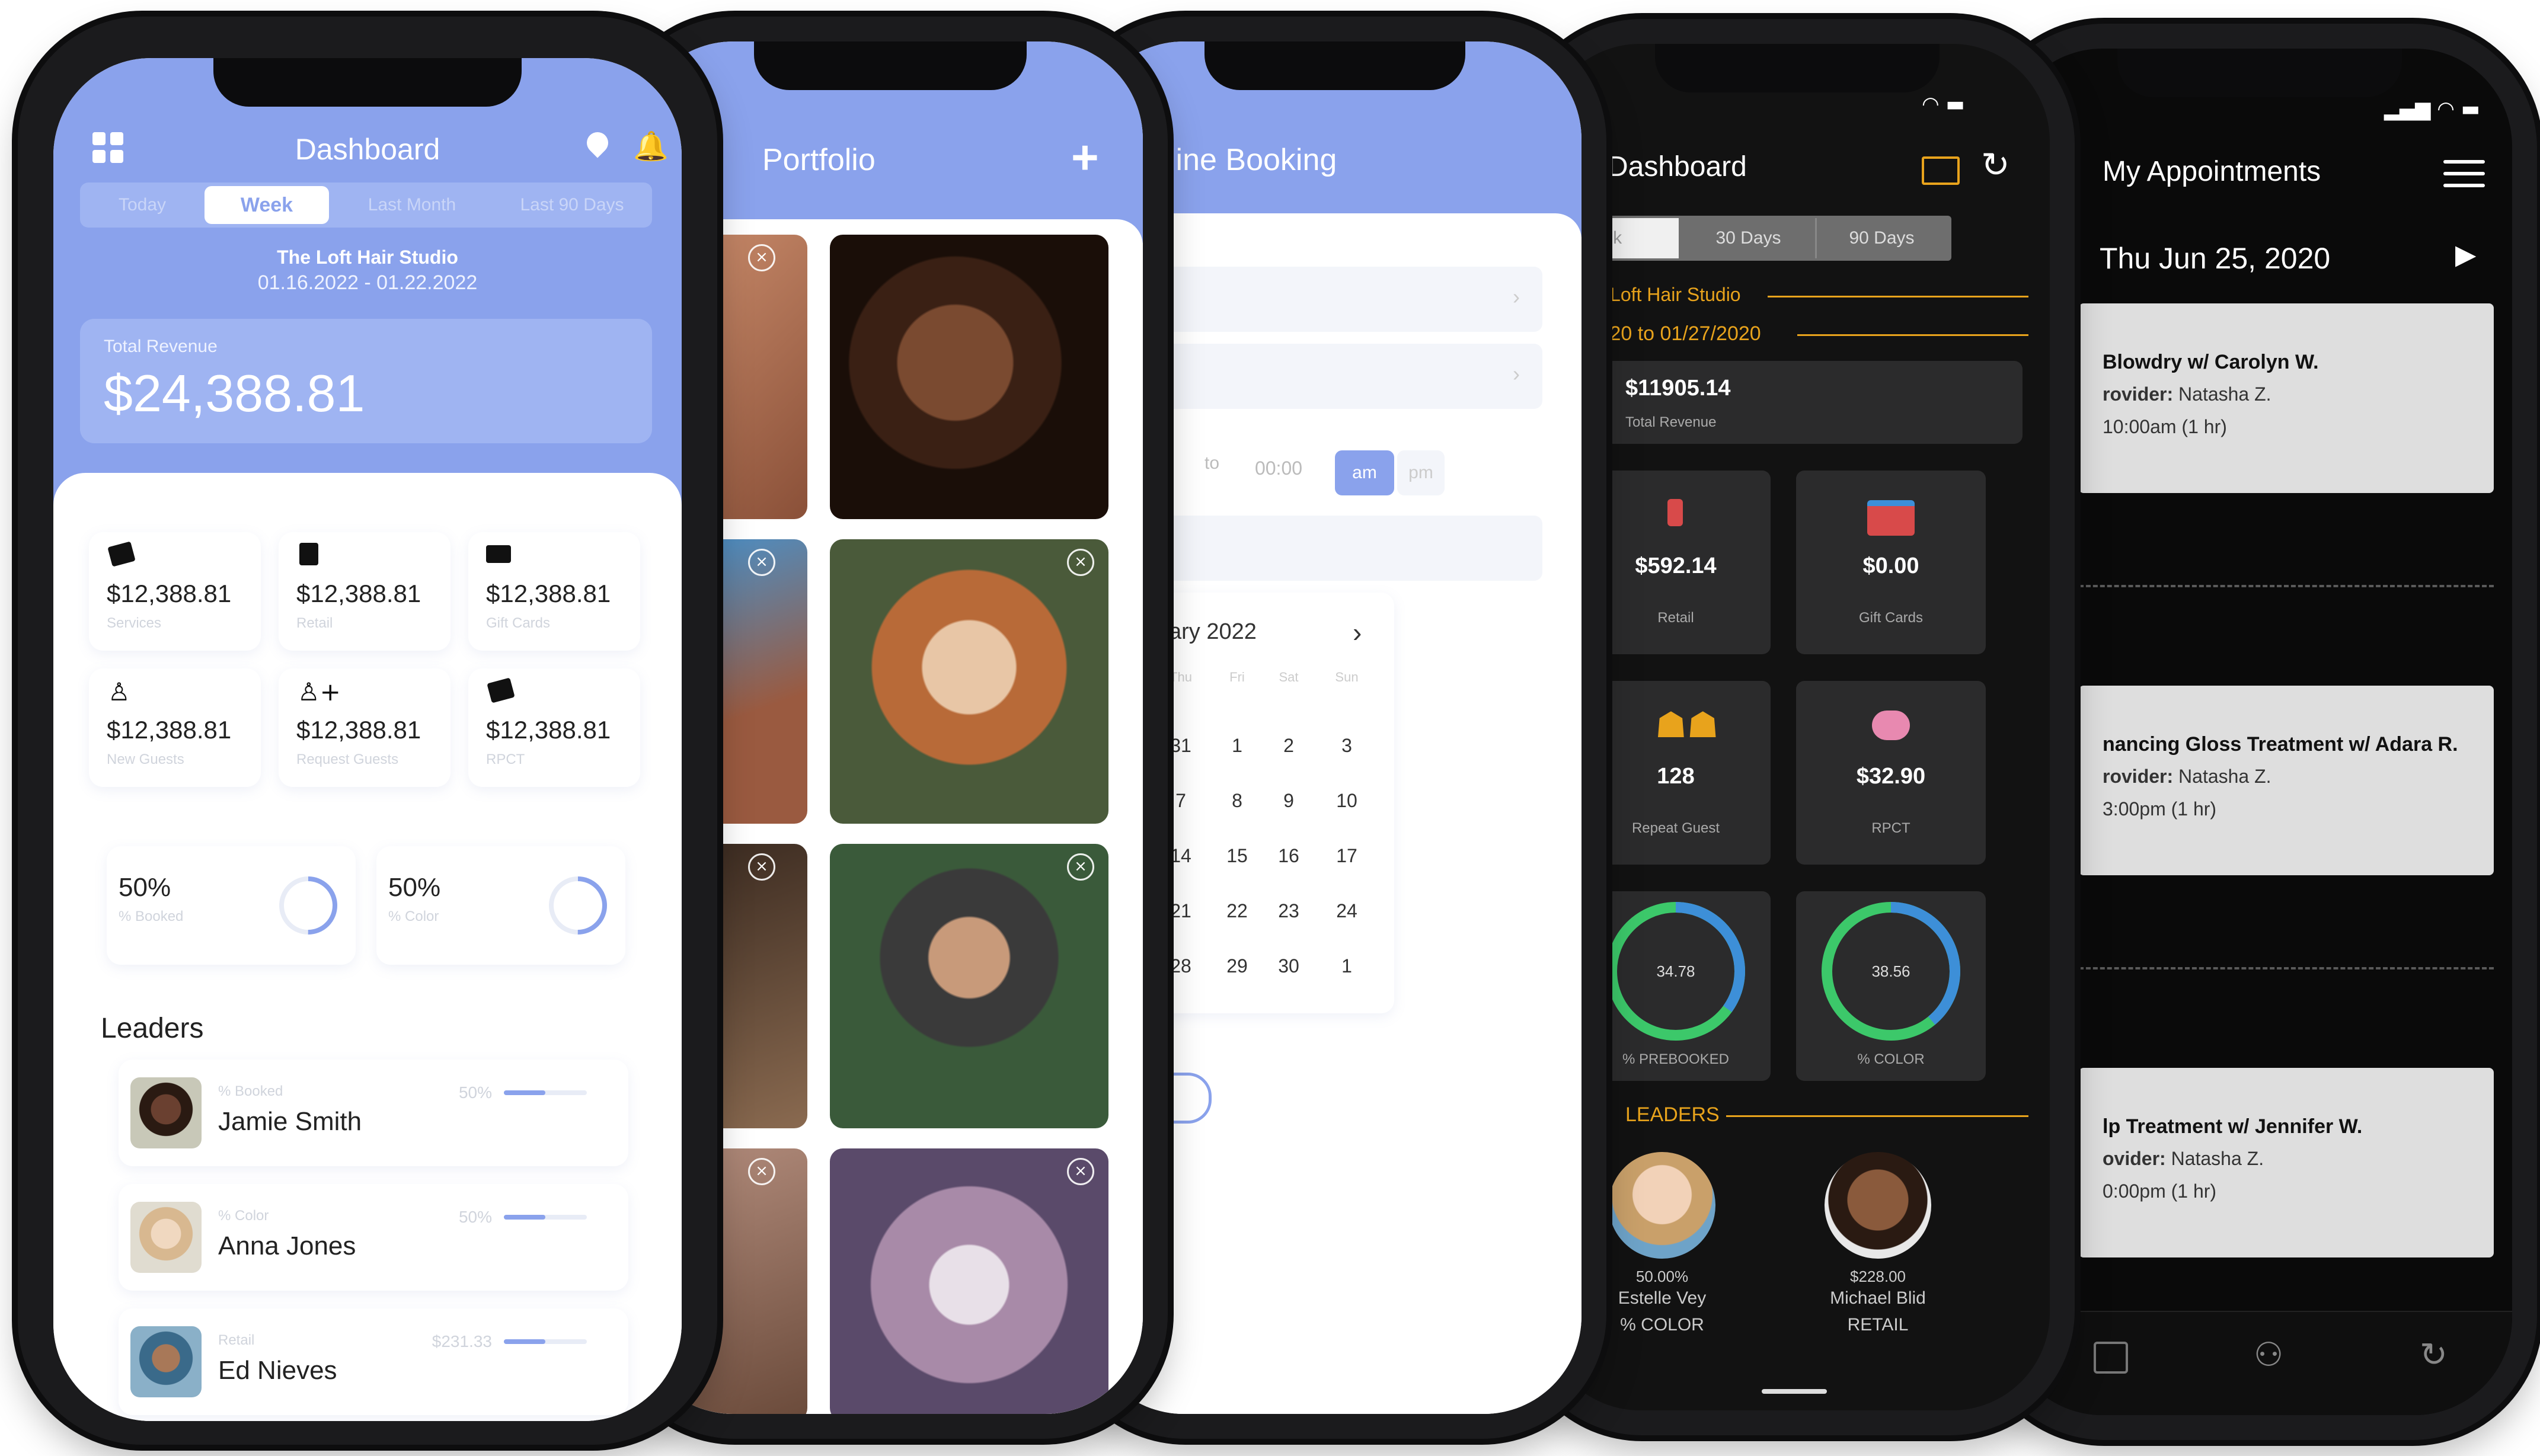  Describe the element at coordinates (1288, 801) in the screenshot. I see `calendar-day: 9` at that location.